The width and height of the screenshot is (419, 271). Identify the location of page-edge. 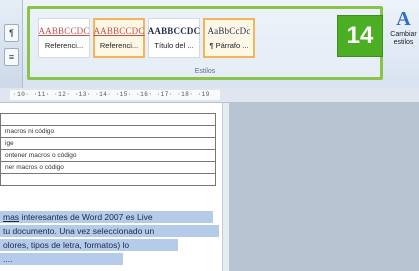
(225, 187).